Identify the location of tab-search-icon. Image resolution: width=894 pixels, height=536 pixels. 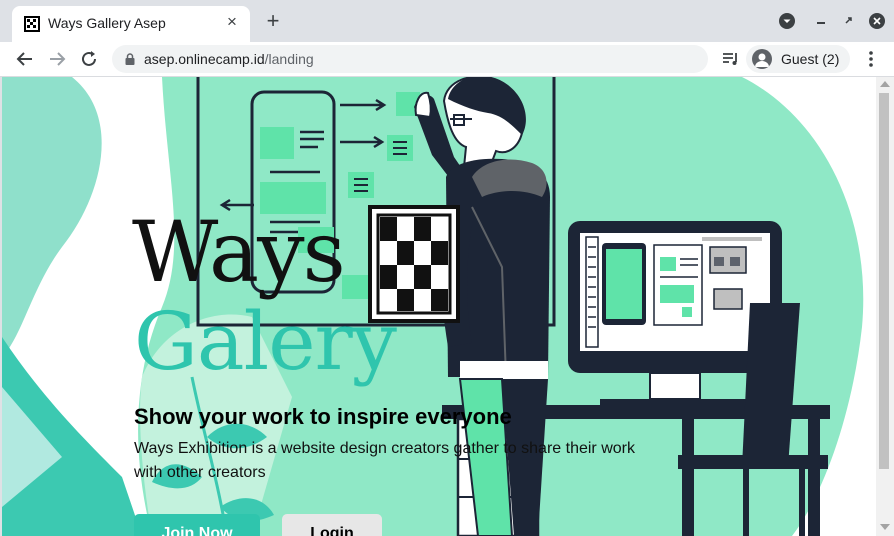
(787, 21).